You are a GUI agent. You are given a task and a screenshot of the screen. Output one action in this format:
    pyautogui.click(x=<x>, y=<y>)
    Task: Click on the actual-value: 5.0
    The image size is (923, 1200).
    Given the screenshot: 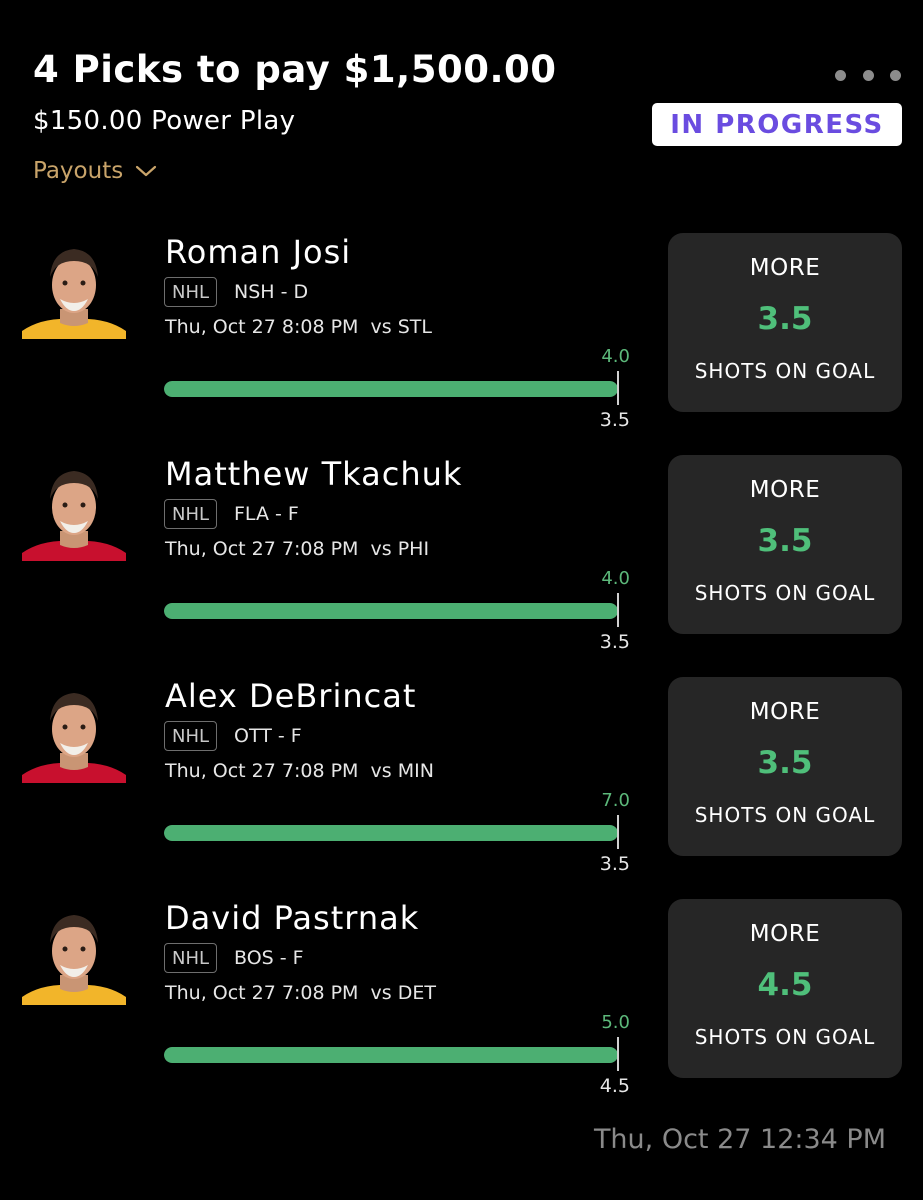 What is the action you would take?
    pyautogui.click(x=615, y=1022)
    